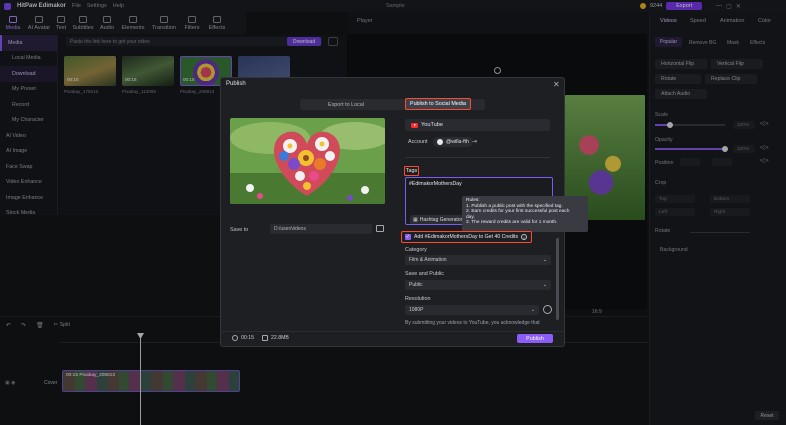 The width and height of the screenshot is (786, 425). I want to click on generator-icon: ▦, so click(415, 219).